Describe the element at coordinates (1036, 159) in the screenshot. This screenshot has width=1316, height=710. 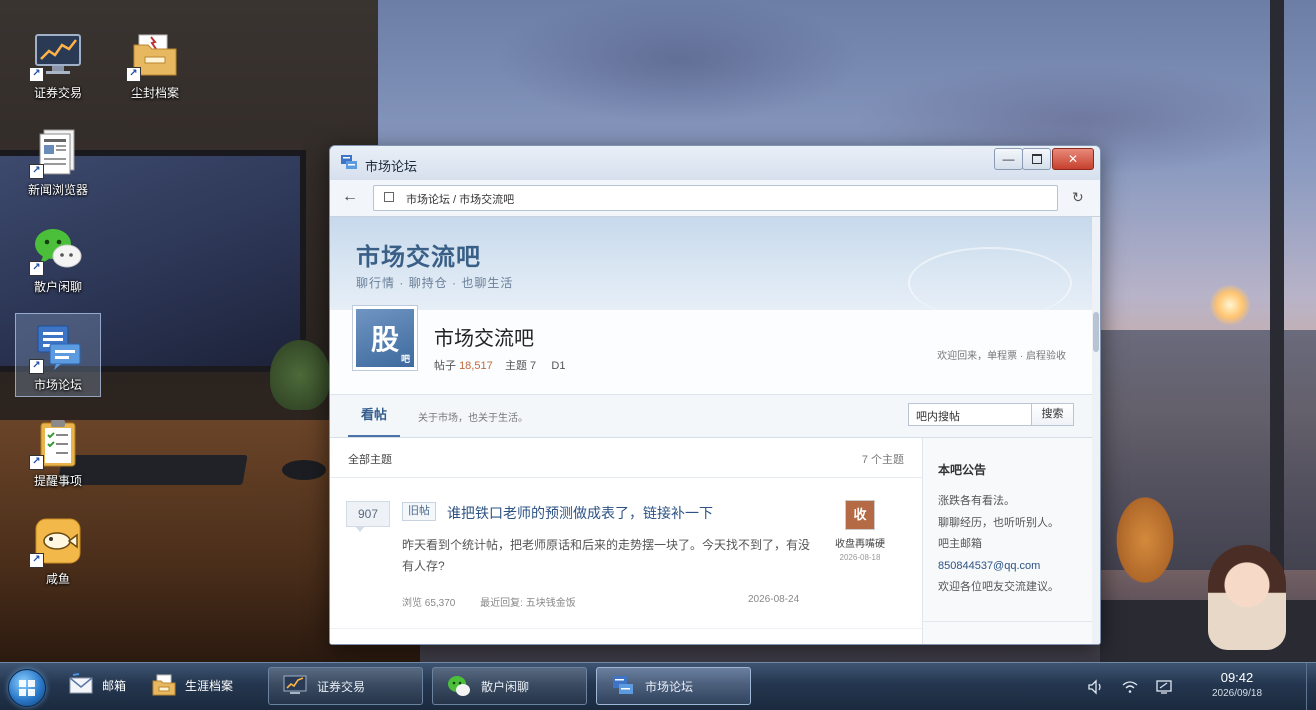
I see `maximize-button` at that location.